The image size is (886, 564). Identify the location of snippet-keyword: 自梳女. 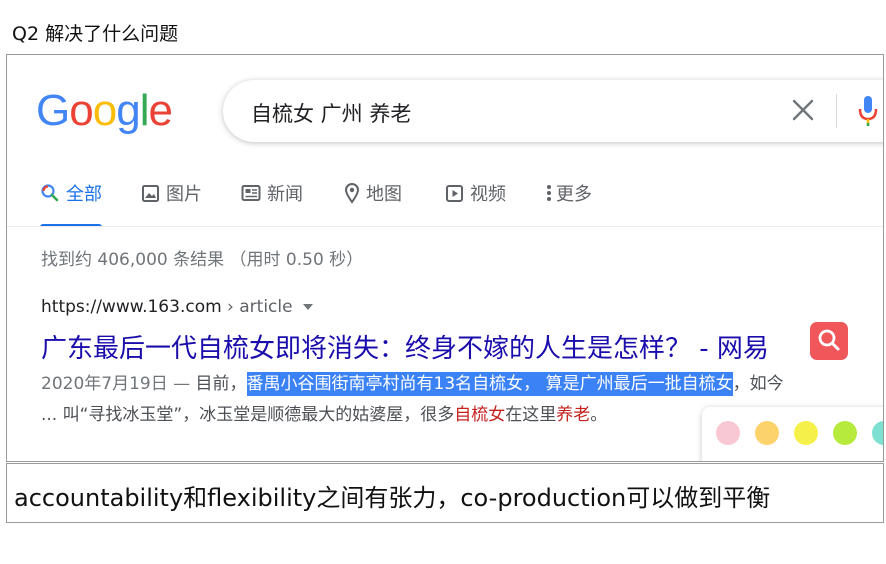
(480, 415).